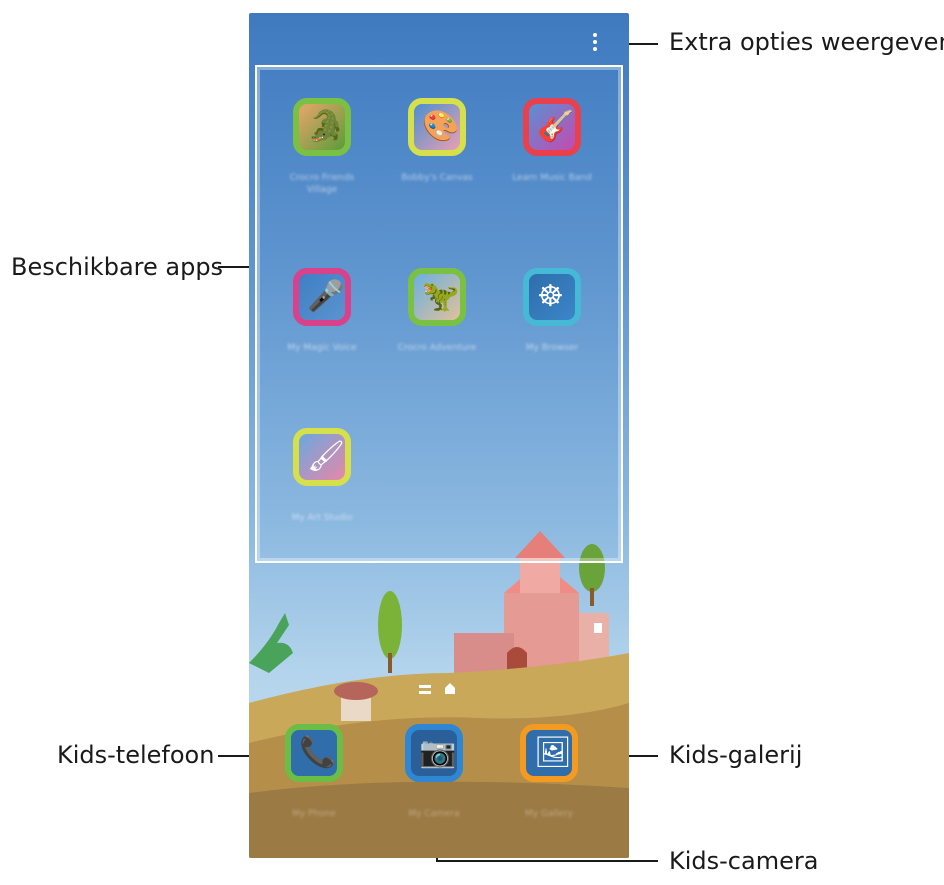  I want to click on app-label: My Browser, so click(552, 348).